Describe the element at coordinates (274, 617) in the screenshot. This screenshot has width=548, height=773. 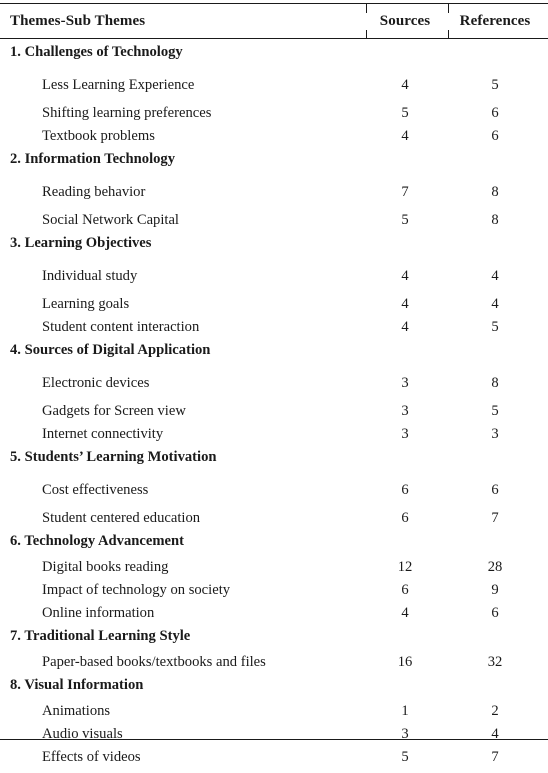
I see `sub-theme-row: Online information 4 6` at that location.